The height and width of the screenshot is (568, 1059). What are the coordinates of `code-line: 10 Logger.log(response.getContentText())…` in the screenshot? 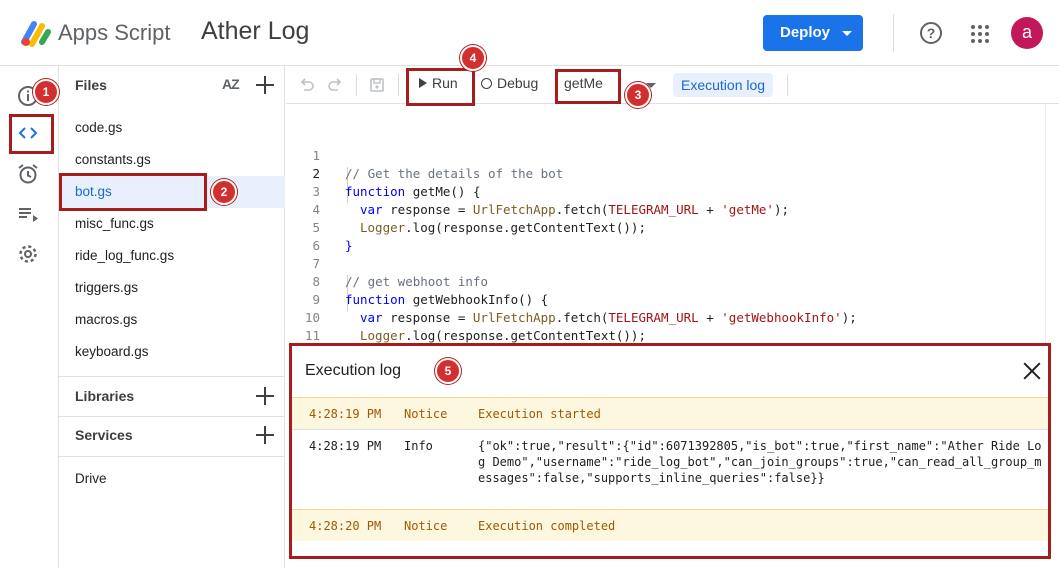 It's located at (466, 317).